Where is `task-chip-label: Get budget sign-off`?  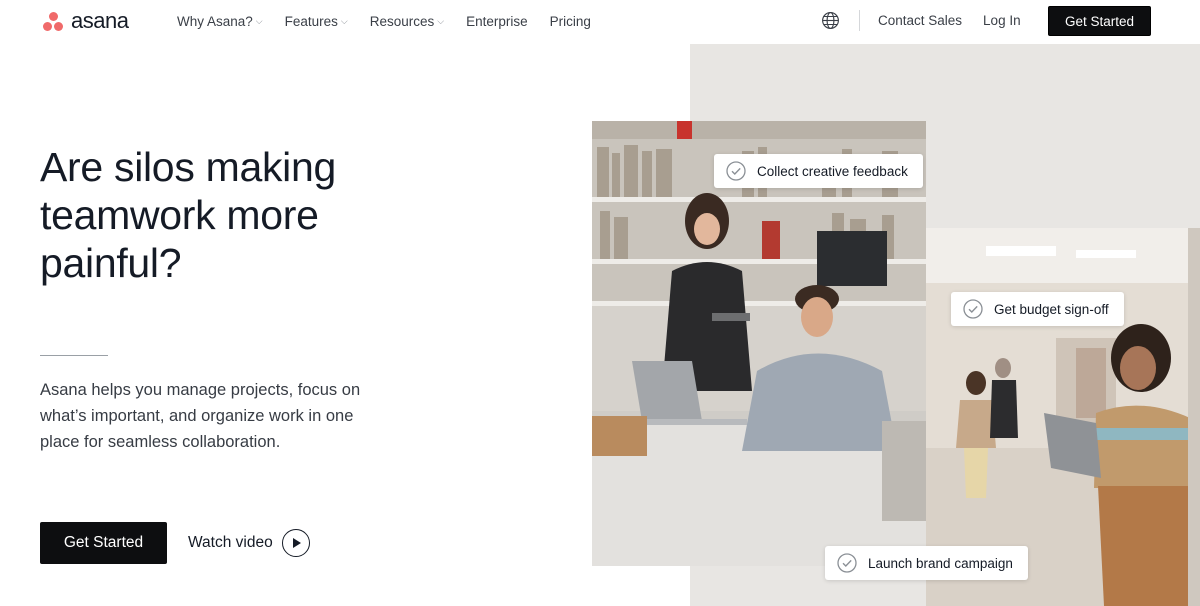
task-chip-label: Get budget sign-off is located at coordinates (1051, 309).